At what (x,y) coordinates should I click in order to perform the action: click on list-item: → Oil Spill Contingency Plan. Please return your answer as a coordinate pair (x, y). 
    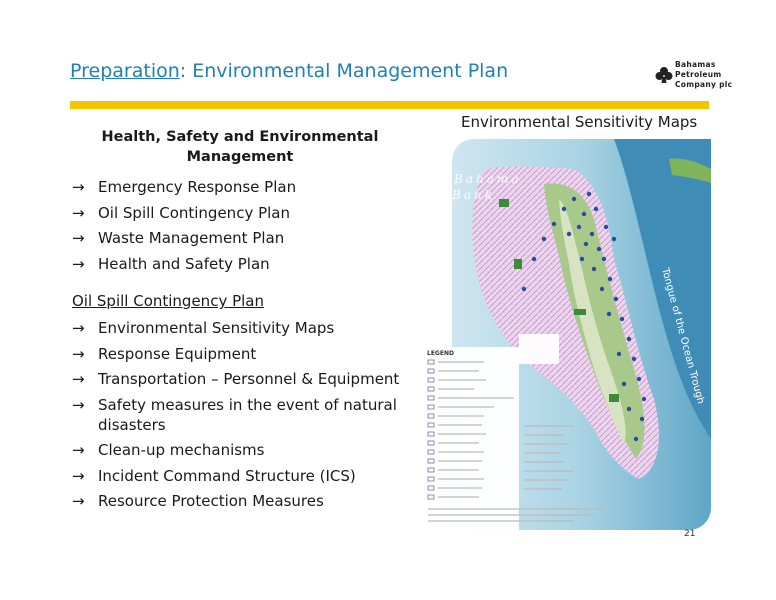
    Looking at the image, I should click on (181, 212).